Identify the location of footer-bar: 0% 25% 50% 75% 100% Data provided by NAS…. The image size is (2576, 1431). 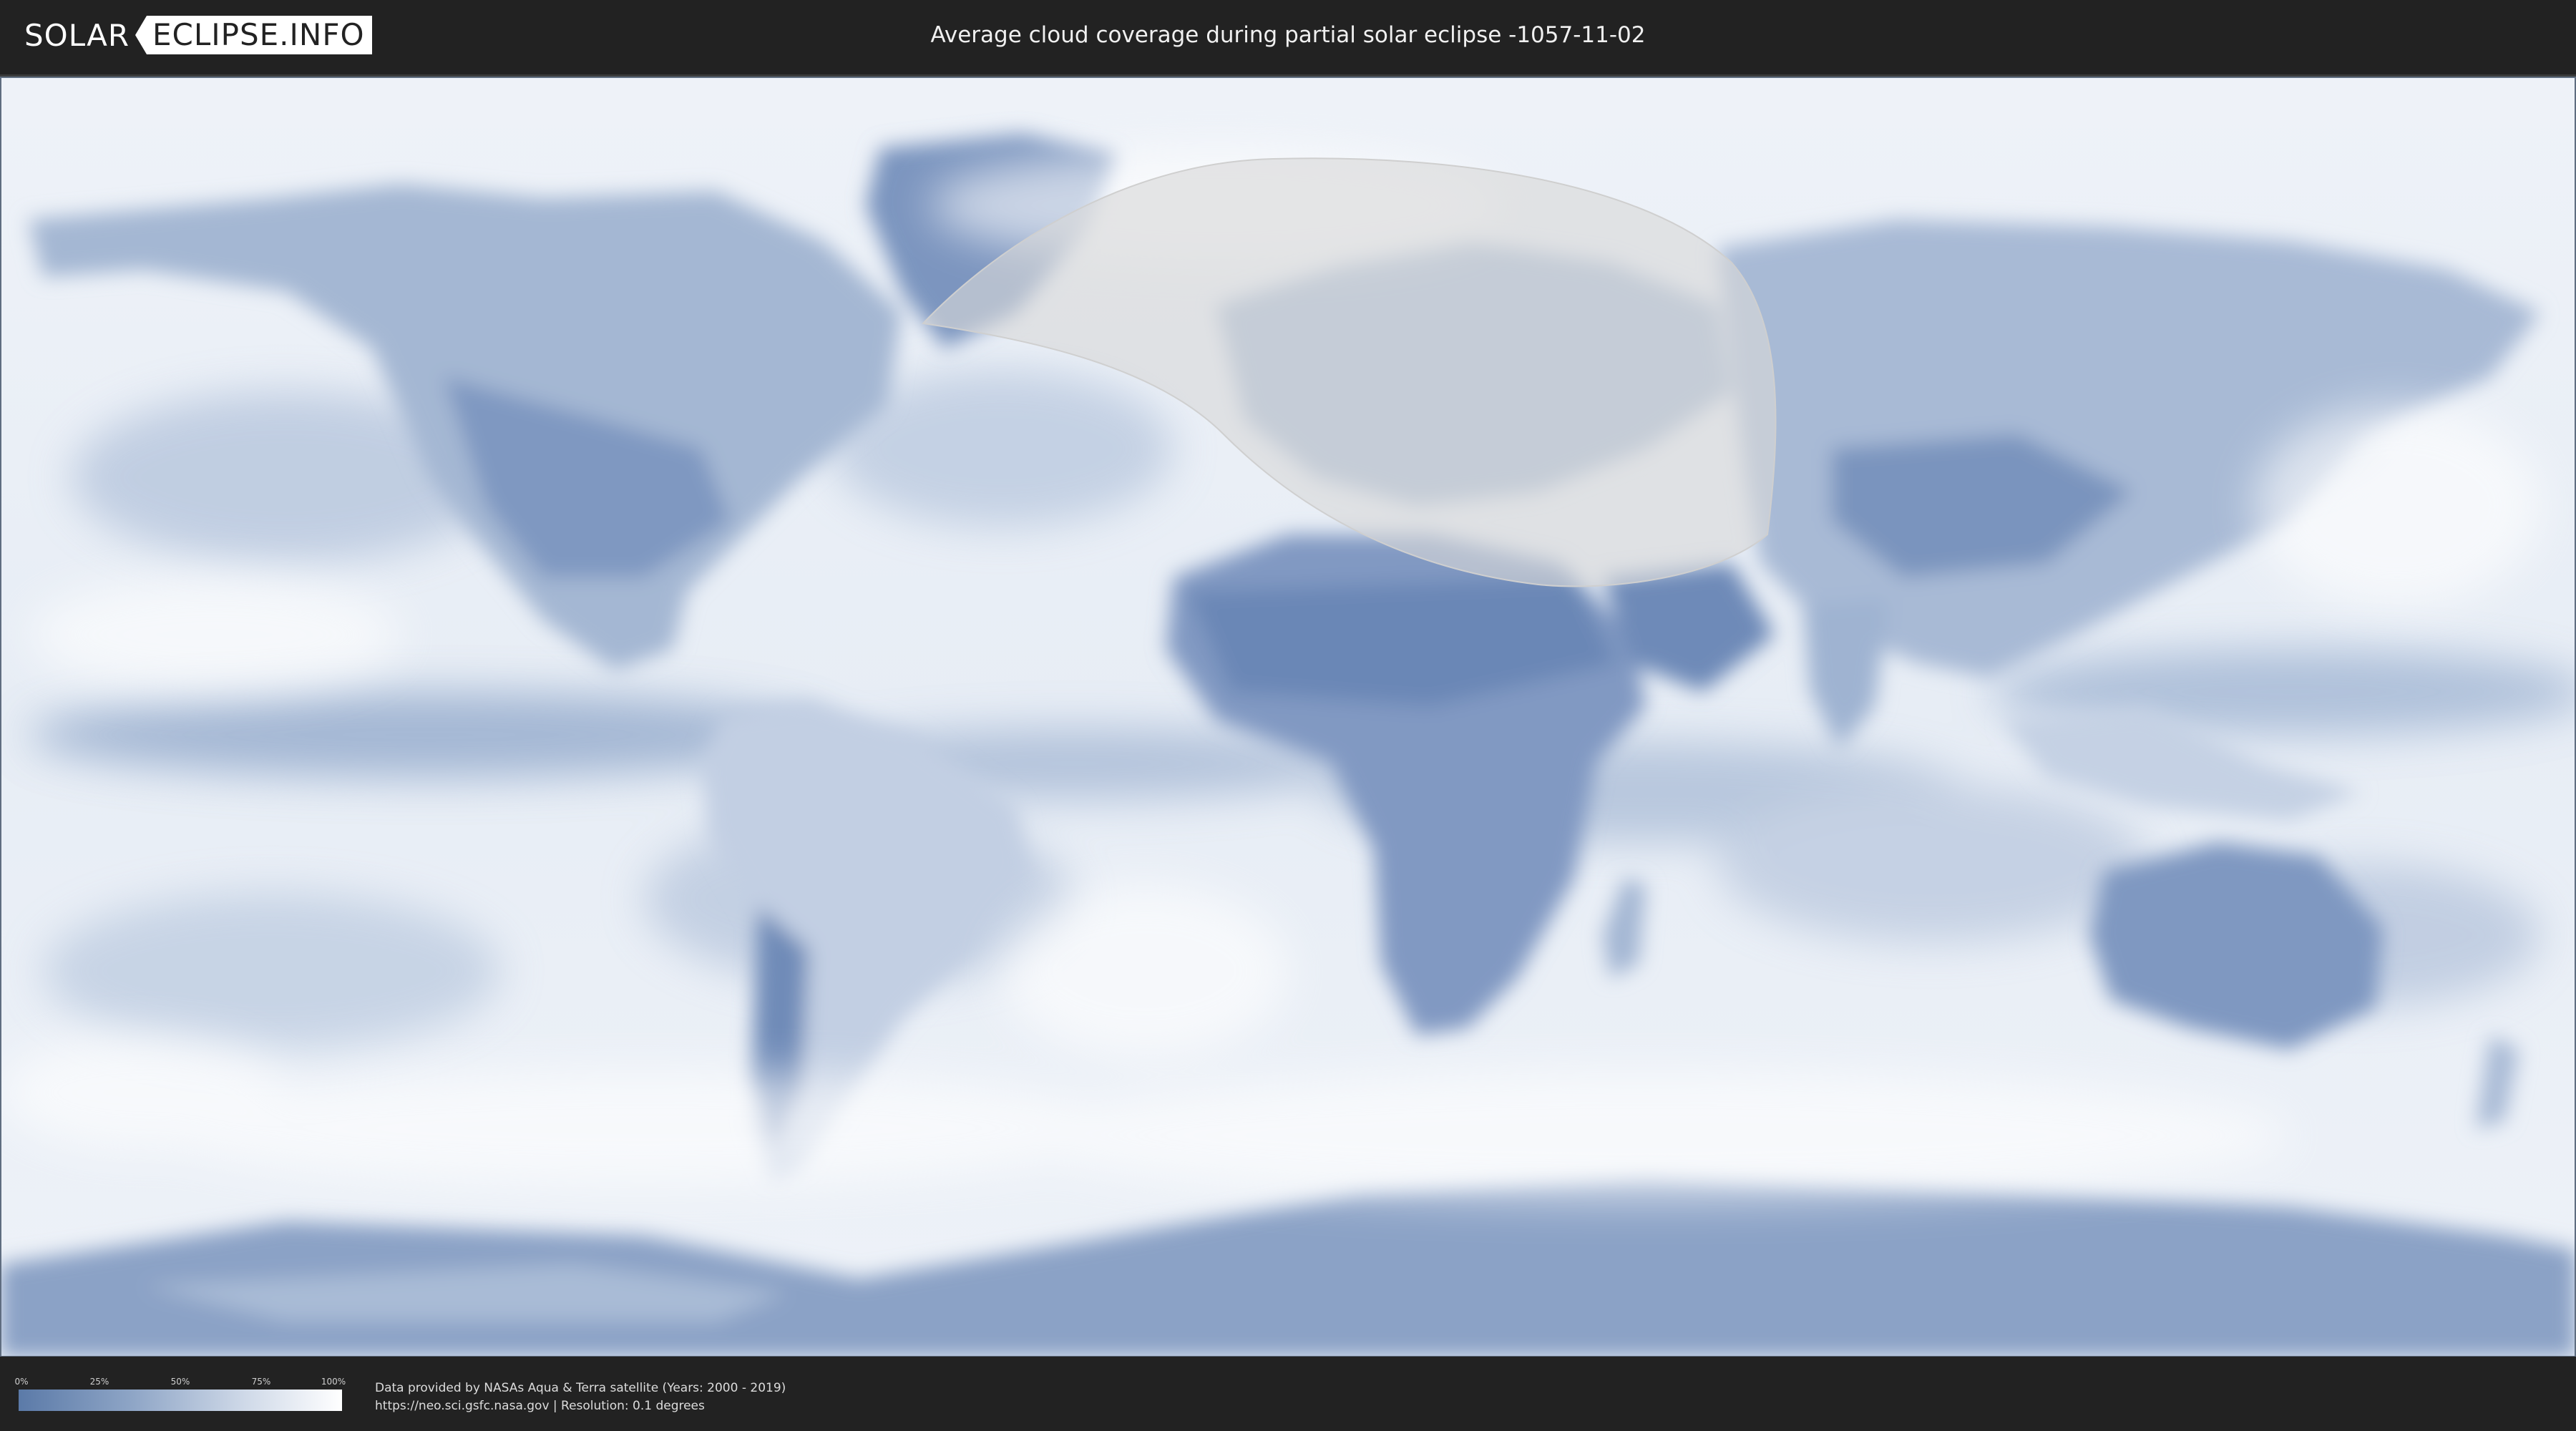
(1288, 1394).